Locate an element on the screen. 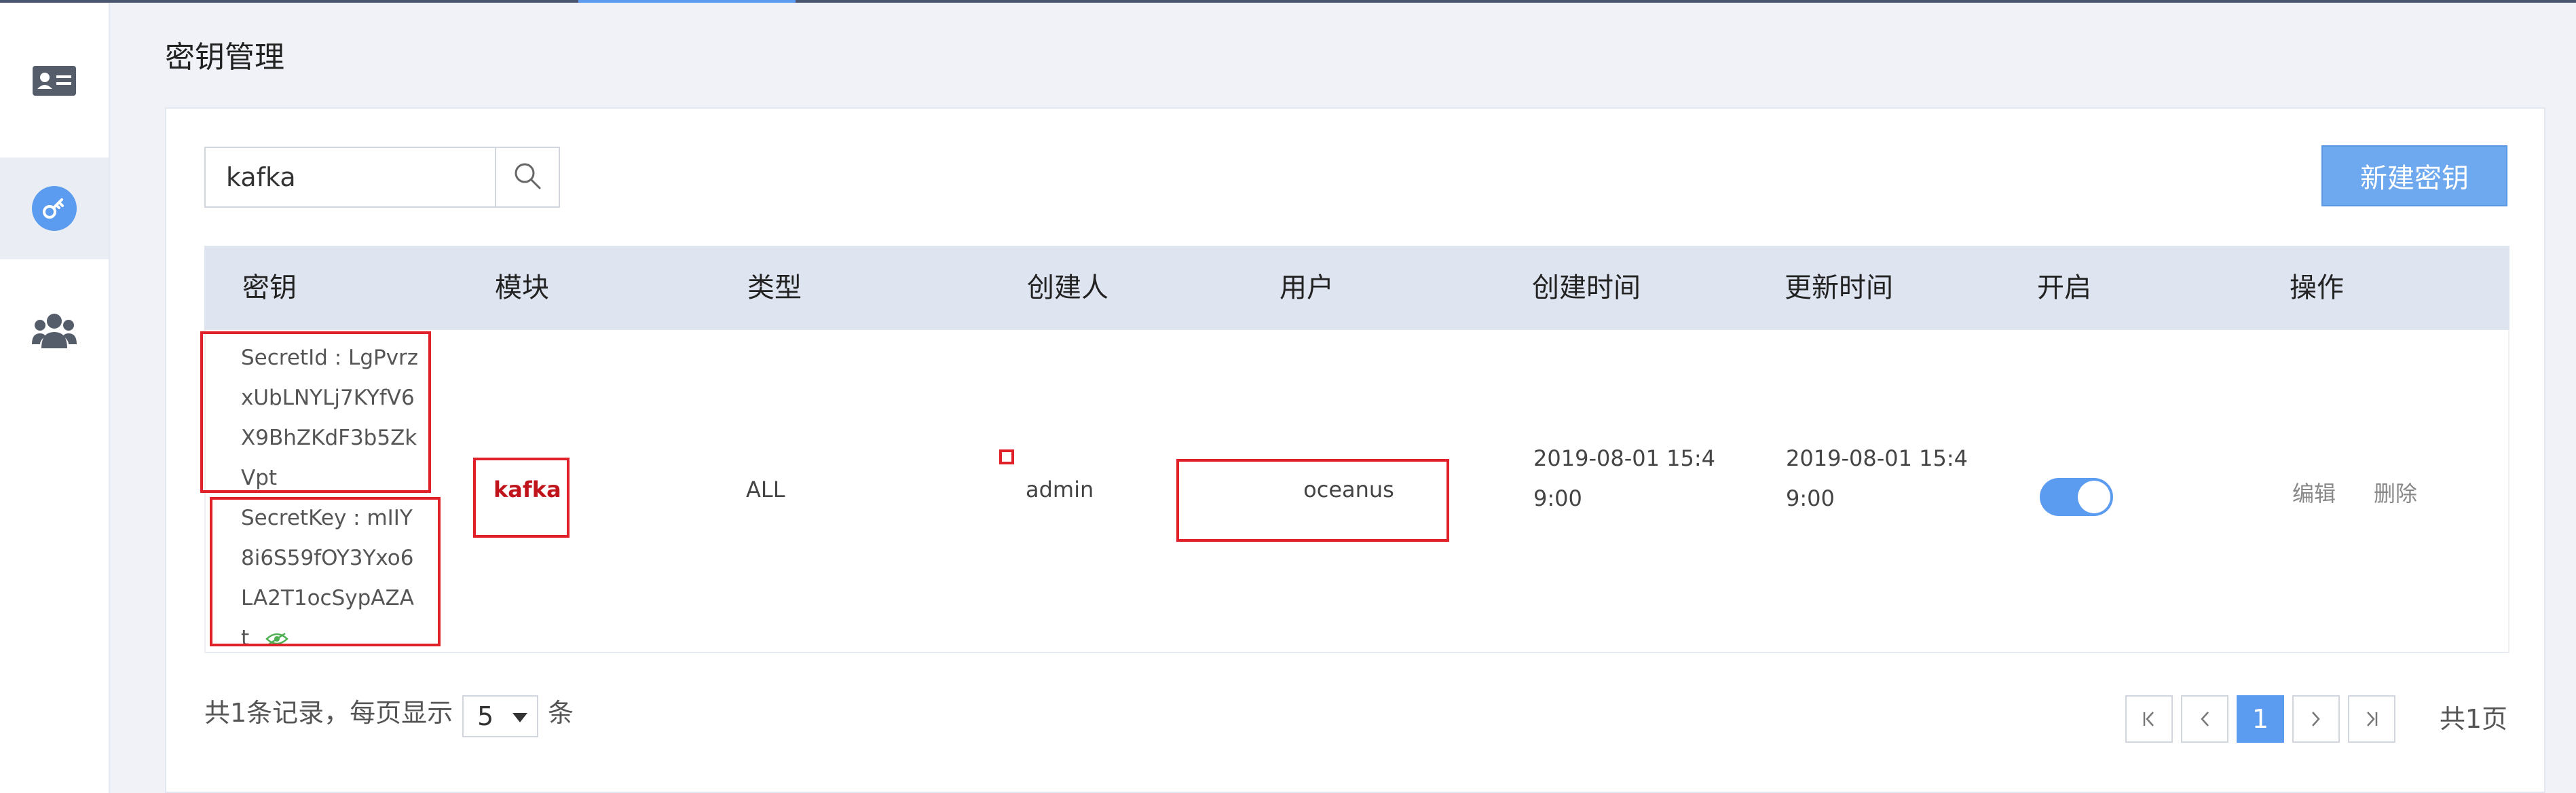  first-page-button is located at coordinates (2149, 719).